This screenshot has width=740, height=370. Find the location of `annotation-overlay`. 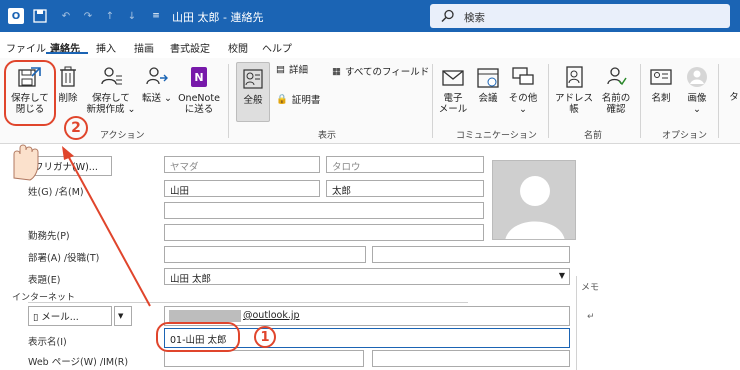

annotation-overlay is located at coordinates (82, 225).